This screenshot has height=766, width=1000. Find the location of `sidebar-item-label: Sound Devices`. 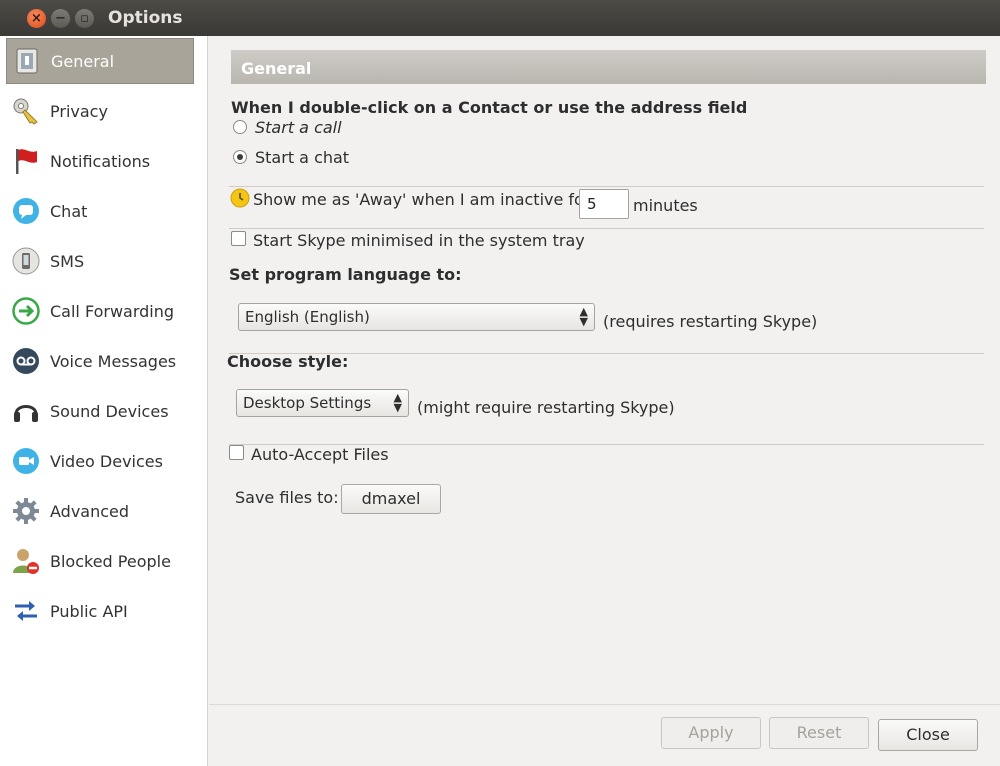

sidebar-item-label: Sound Devices is located at coordinates (109, 411).